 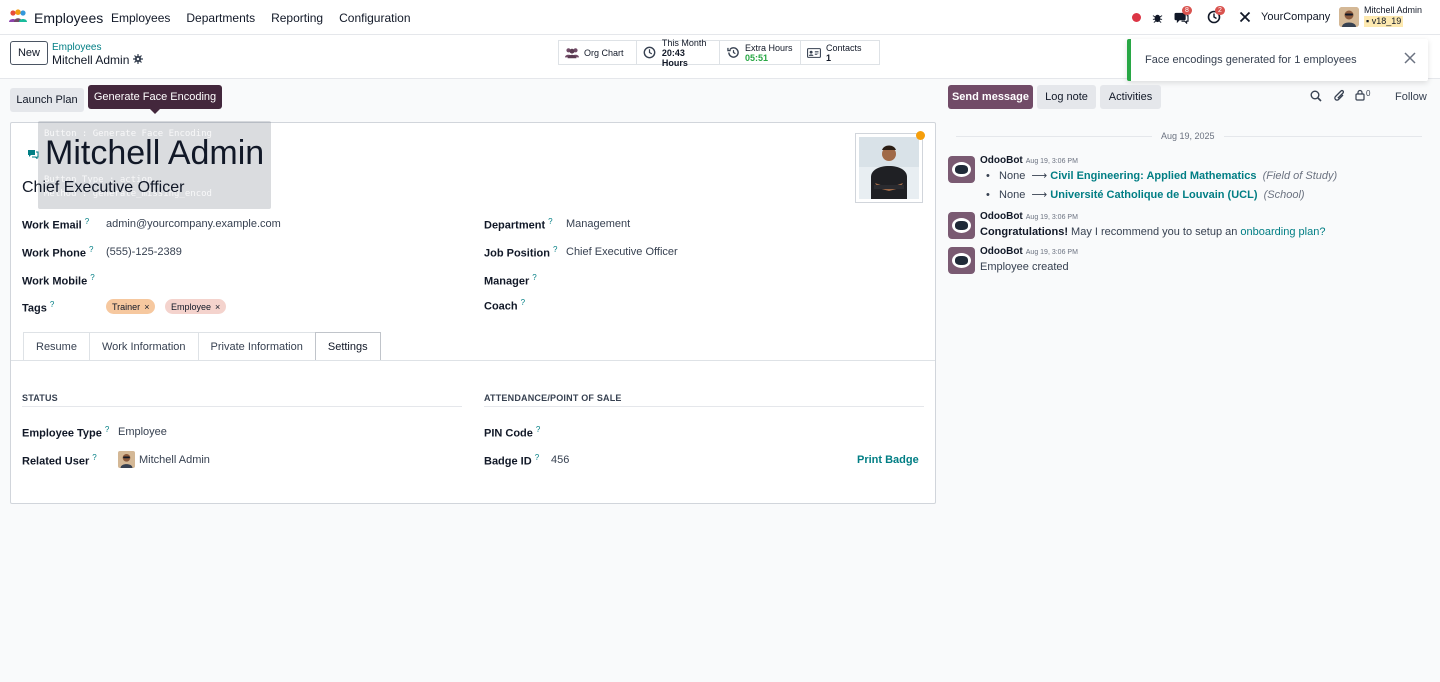 I want to click on send-message-button: Send message, so click(x=990, y=97).